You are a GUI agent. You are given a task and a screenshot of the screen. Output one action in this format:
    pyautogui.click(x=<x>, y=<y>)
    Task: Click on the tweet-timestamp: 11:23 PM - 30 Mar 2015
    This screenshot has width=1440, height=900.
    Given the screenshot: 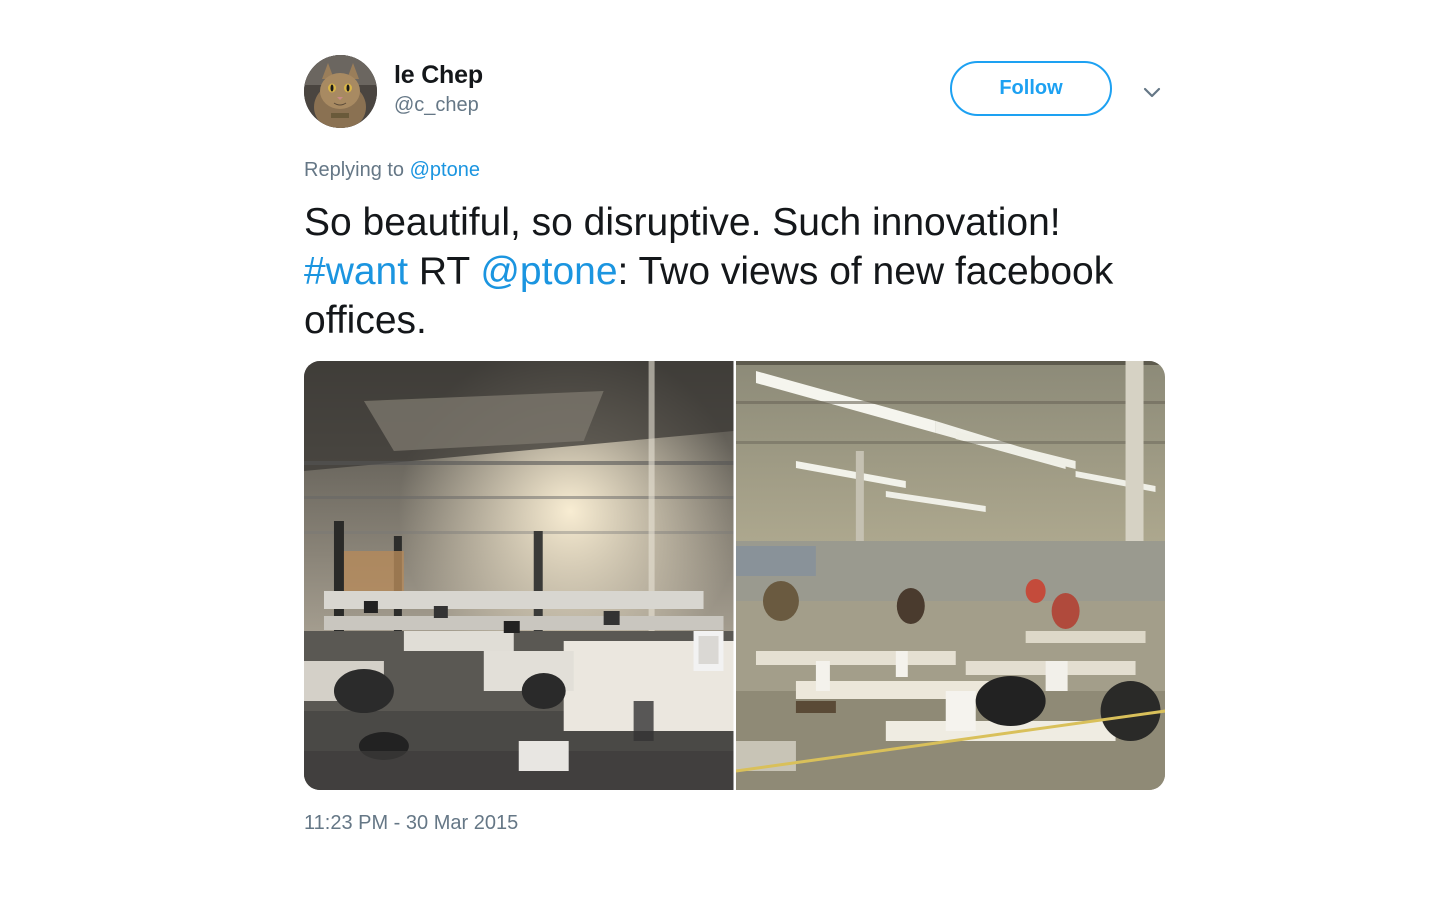 What is the action you would take?
    pyautogui.click(x=734, y=823)
    